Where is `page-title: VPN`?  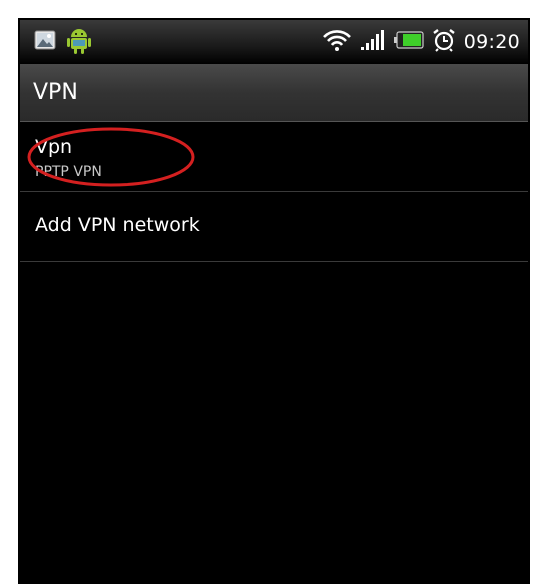 page-title: VPN is located at coordinates (55, 92).